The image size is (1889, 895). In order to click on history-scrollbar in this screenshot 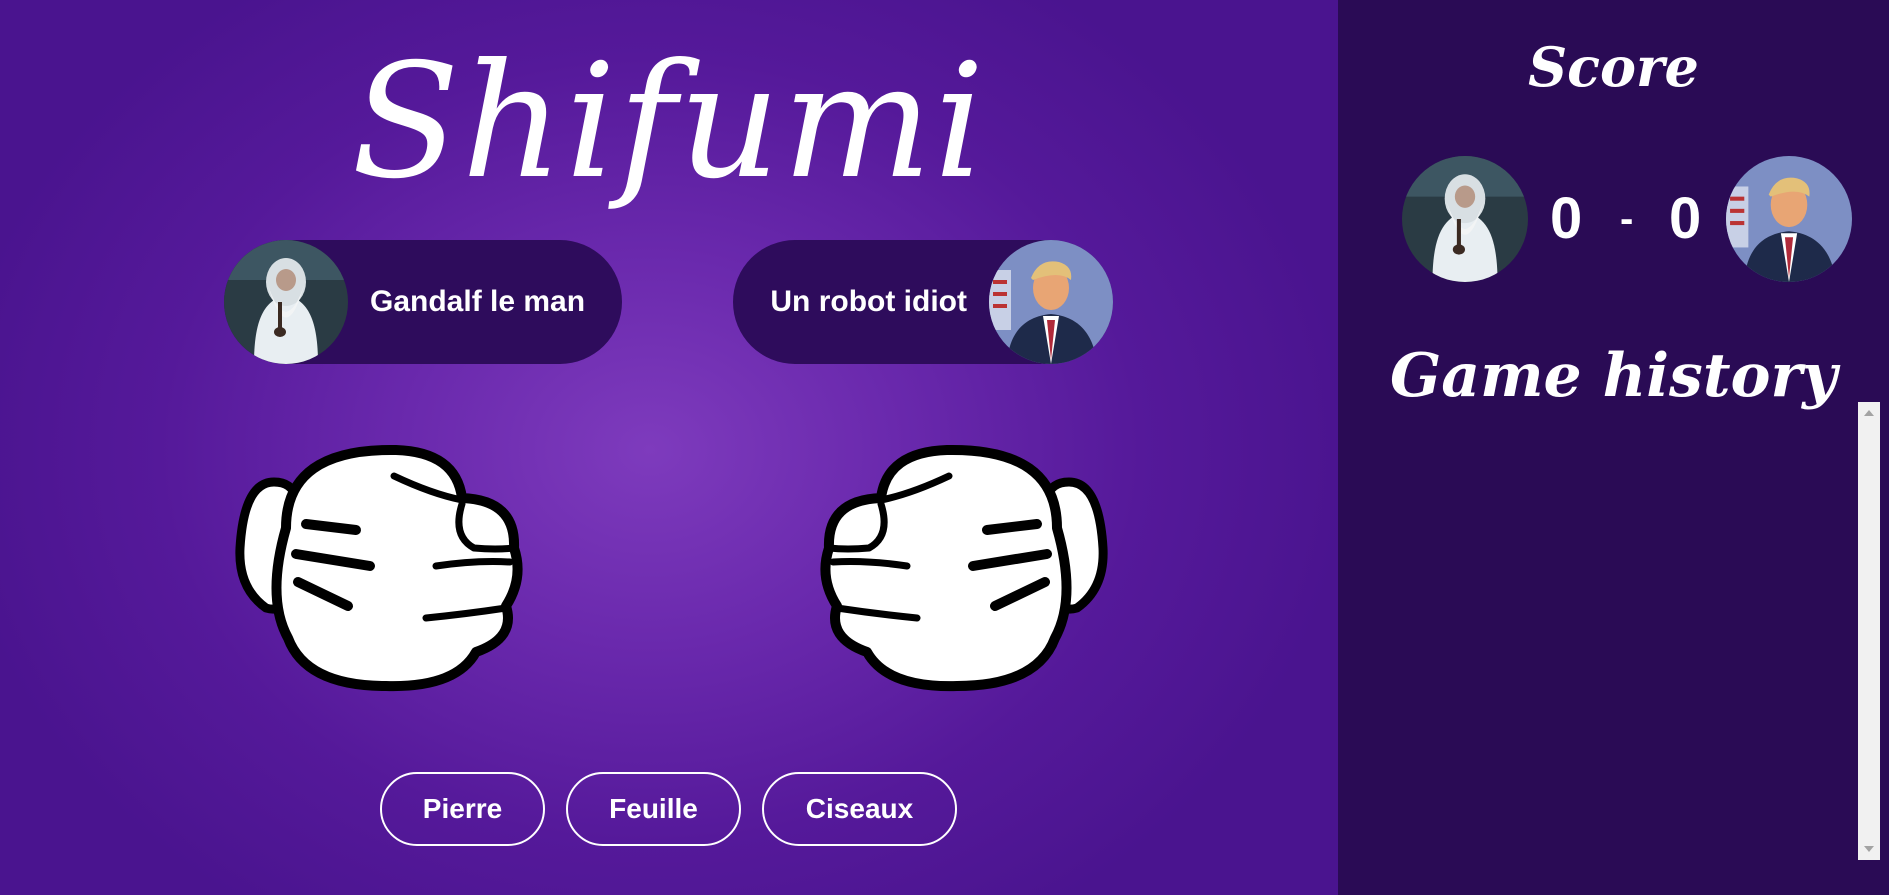, I will do `click(1869, 631)`.